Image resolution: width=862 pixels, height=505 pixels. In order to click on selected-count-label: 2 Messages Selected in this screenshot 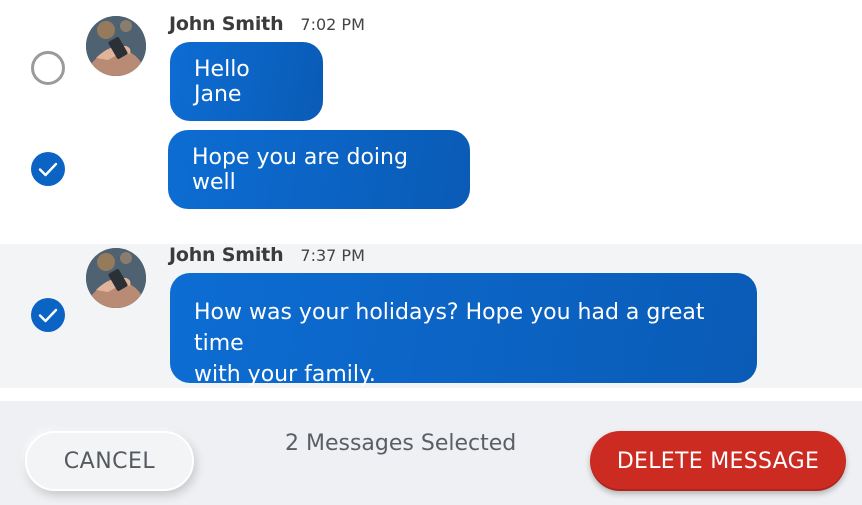, I will do `click(401, 443)`.